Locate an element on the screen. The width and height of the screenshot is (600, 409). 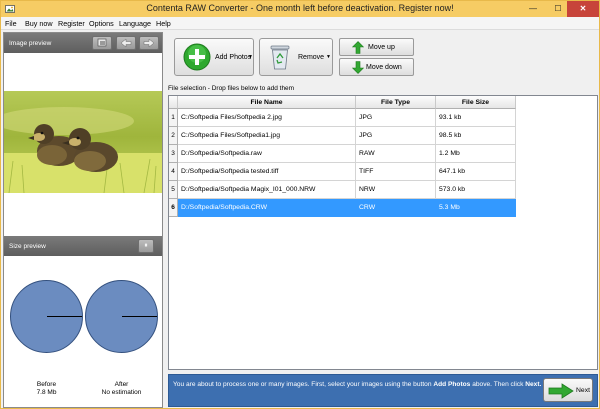
next-button: Next is located at coordinates (568, 390).